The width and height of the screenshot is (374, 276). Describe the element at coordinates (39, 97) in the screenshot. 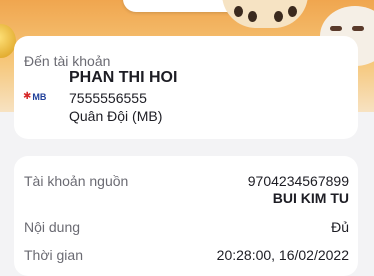

I see `mb-logo-text: MB` at that location.